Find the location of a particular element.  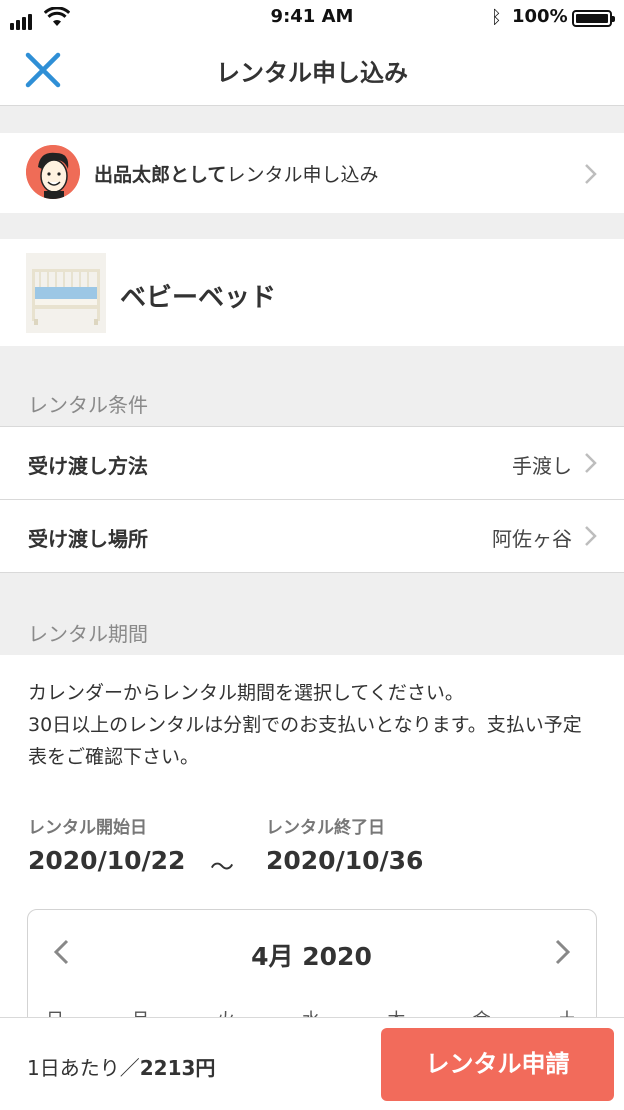

handover-place-row: 受け渡し場所 阿佐ヶ谷 is located at coordinates (312, 536).